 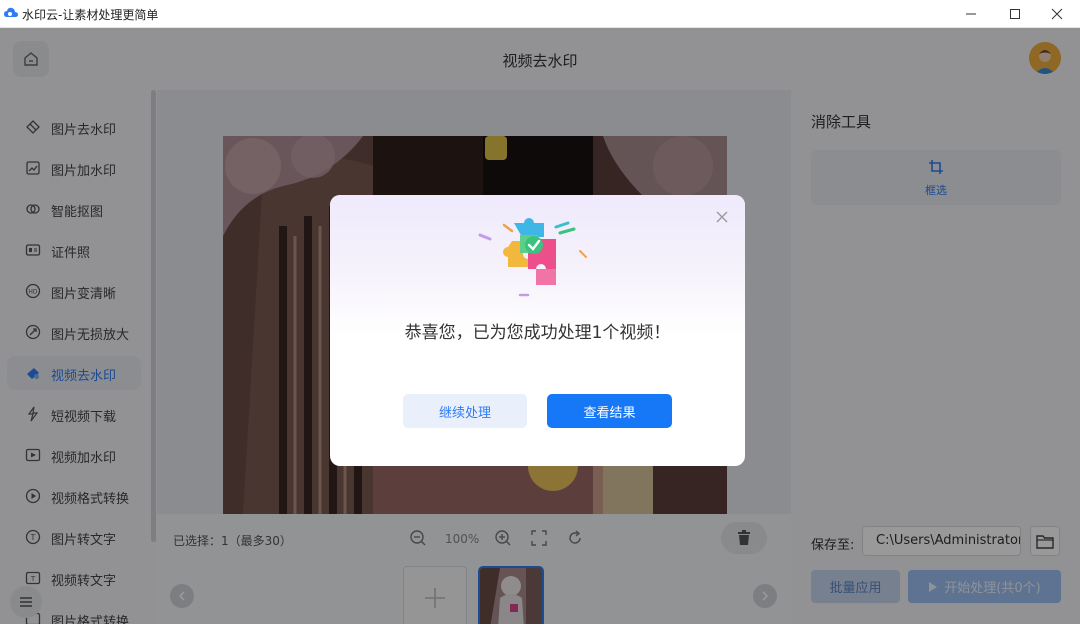 I want to click on dialog-close-button, so click(x=722, y=217).